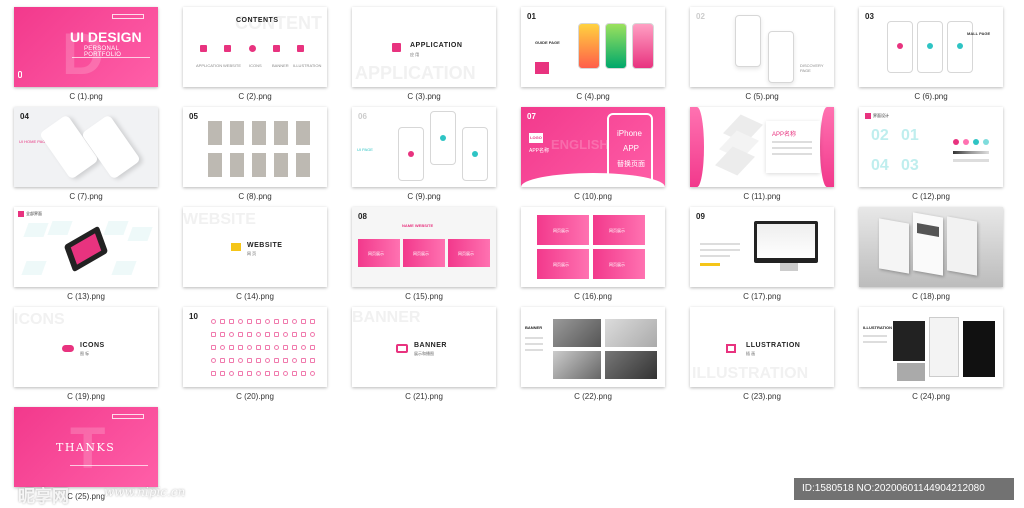 This screenshot has height=508, width=1024. I want to click on file-item: BANNER BANNER 展示和播图 C (21).png, so click(424, 354).